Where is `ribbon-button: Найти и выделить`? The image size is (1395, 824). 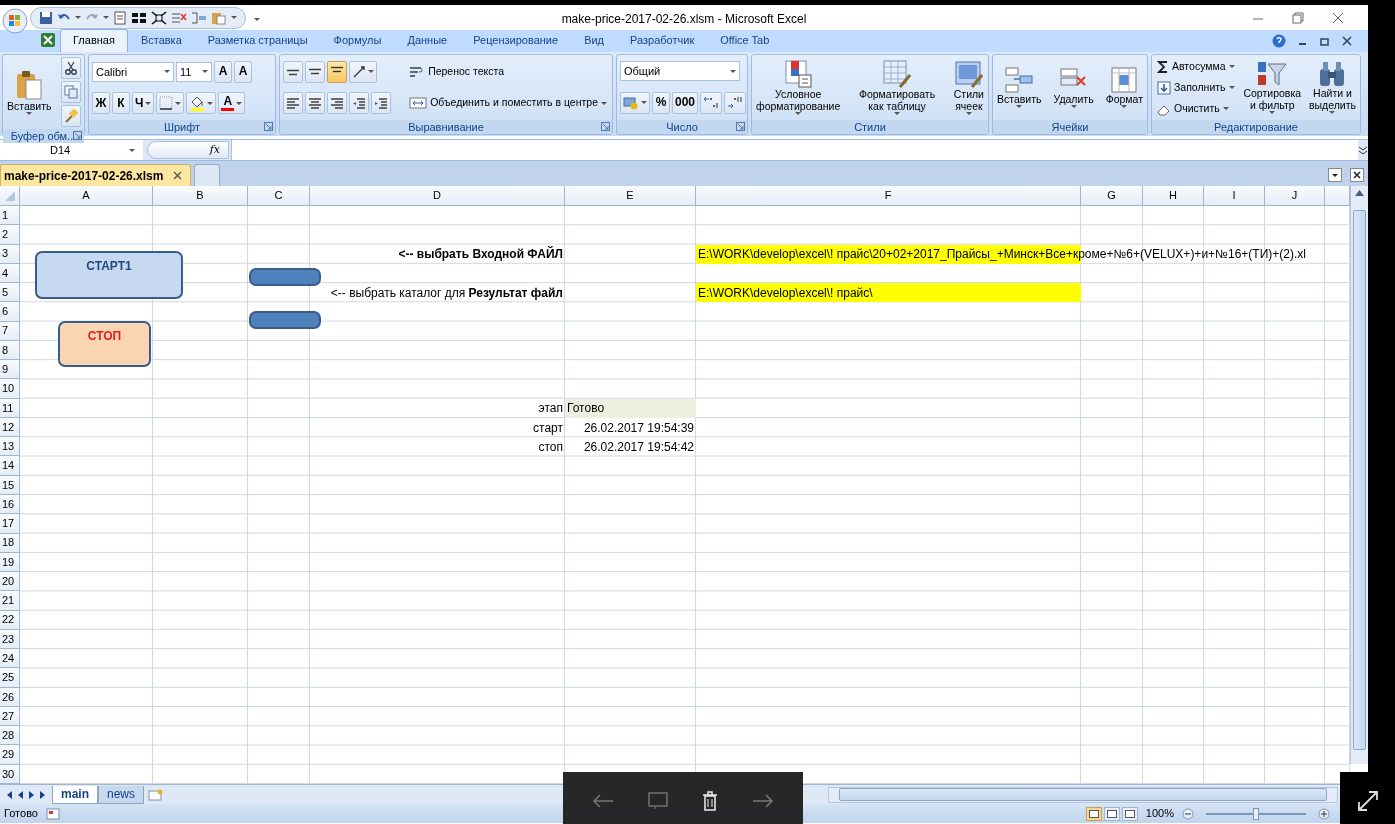
ribbon-button: Найти и выделить is located at coordinates (1332, 87).